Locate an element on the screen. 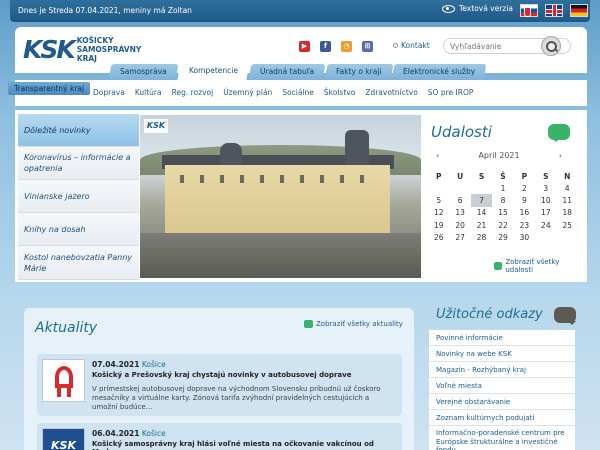 The height and width of the screenshot is (450, 600). calendar-day is located at coordinates (438, 188).